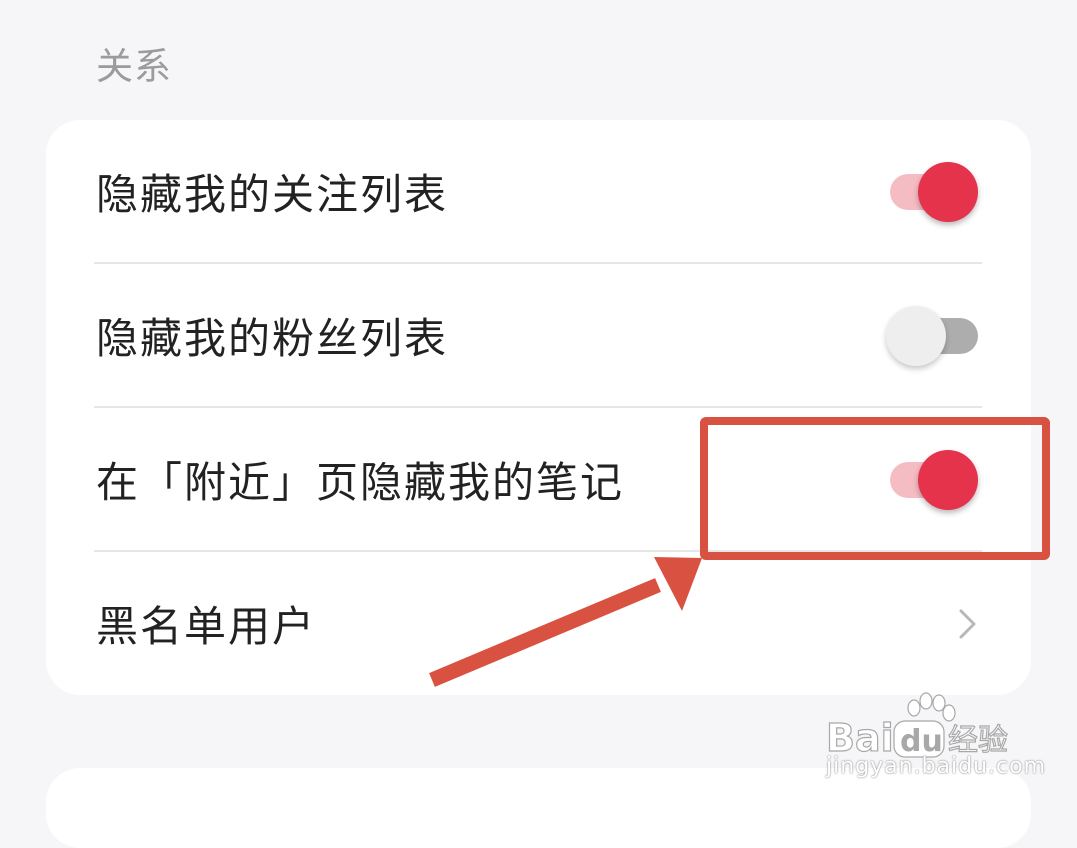 The height and width of the screenshot is (848, 1077). Describe the element at coordinates (967, 624) in the screenshot. I see `chevron-right-icon` at that location.